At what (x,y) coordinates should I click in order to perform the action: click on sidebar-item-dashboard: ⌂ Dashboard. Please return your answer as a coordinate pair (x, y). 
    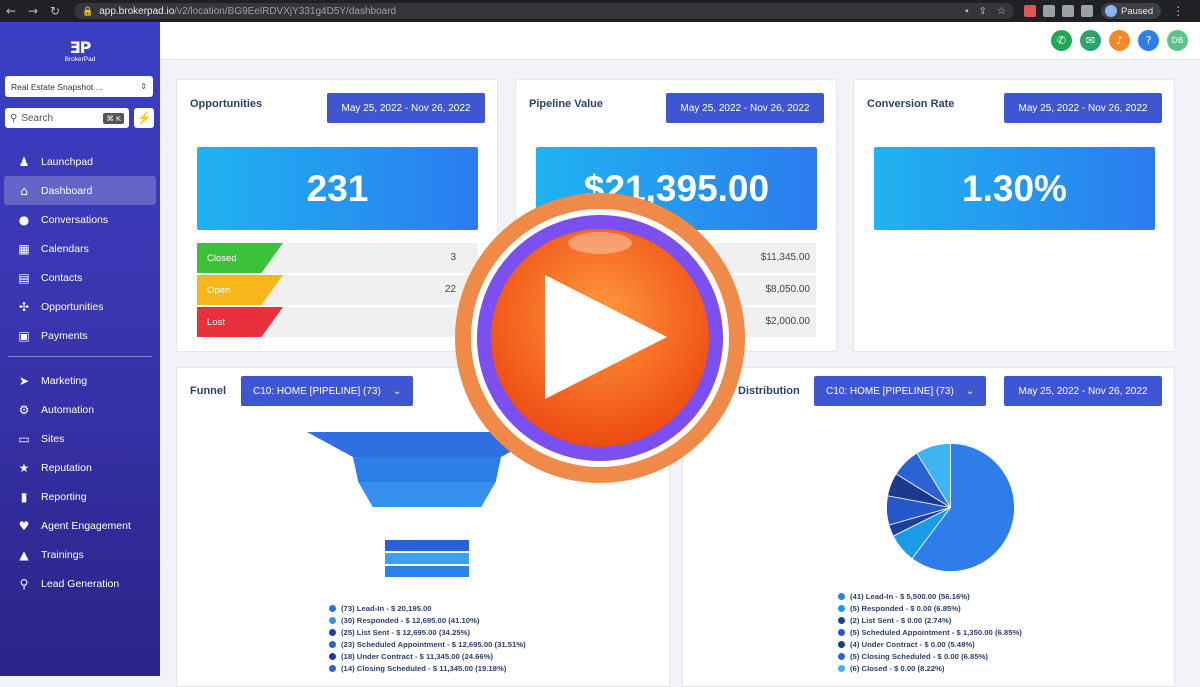
    Looking at the image, I should click on (80, 190).